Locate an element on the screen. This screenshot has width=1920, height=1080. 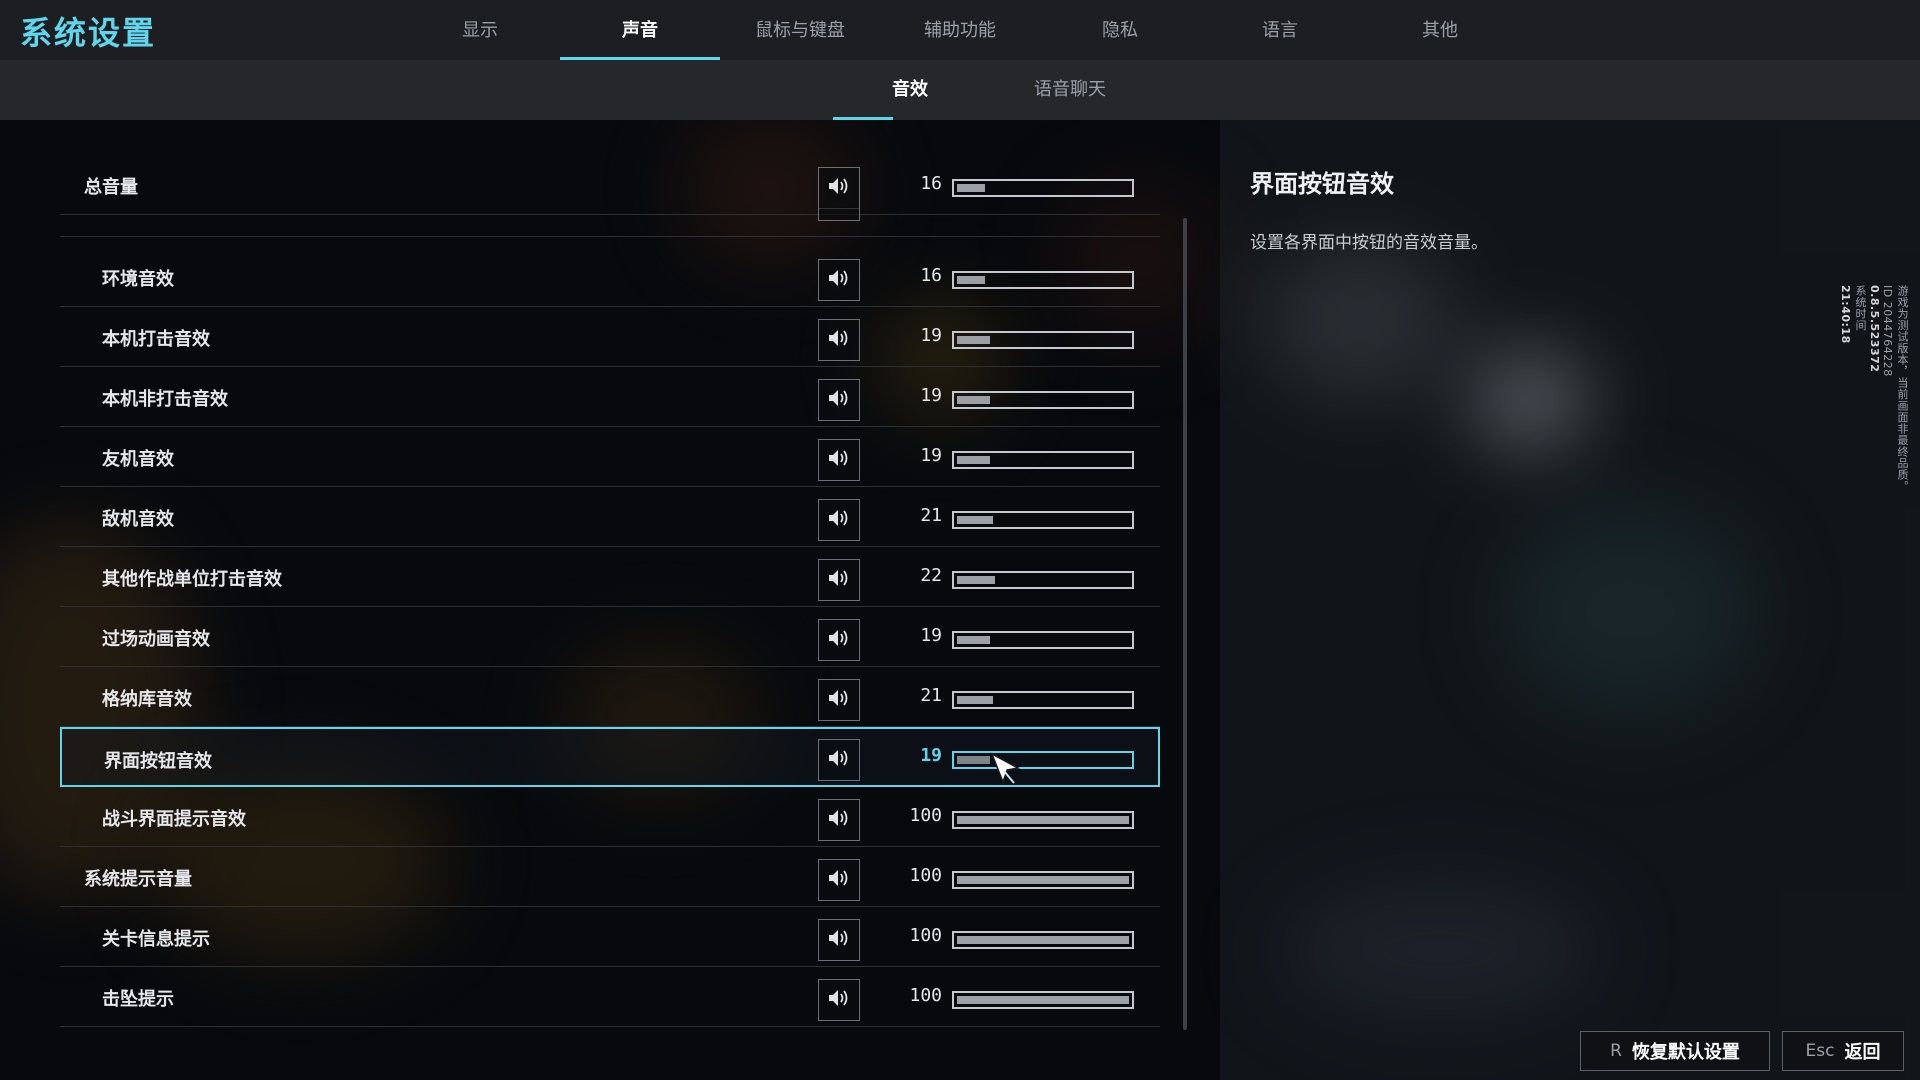
setting-label: 关卡信息提示 is located at coordinates (156, 939).